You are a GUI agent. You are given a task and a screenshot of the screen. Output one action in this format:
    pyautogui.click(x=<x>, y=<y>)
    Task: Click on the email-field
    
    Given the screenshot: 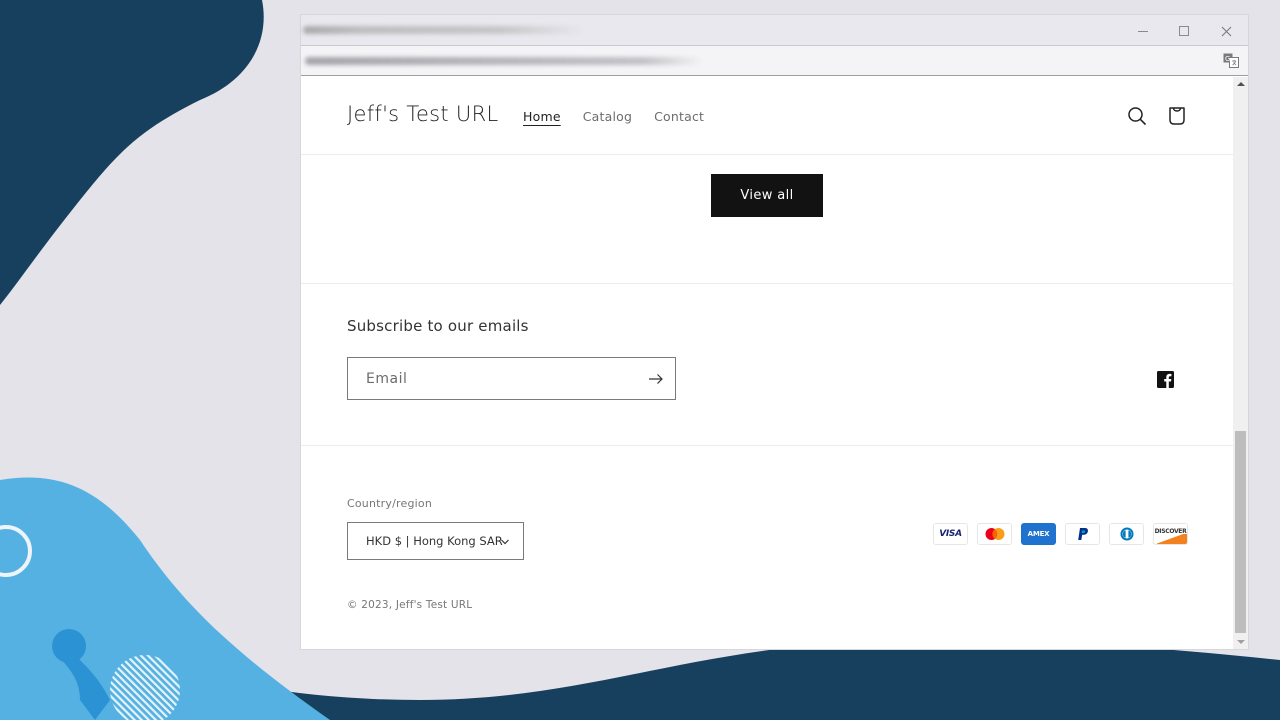 What is the action you would take?
    pyautogui.click(x=511, y=378)
    